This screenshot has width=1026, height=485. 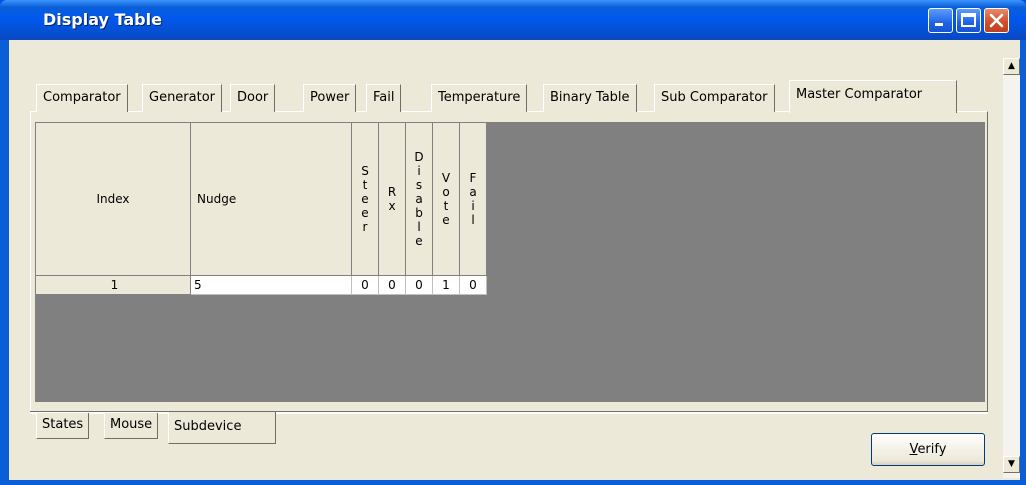 I want to click on minimize-icon, so click(x=939, y=24).